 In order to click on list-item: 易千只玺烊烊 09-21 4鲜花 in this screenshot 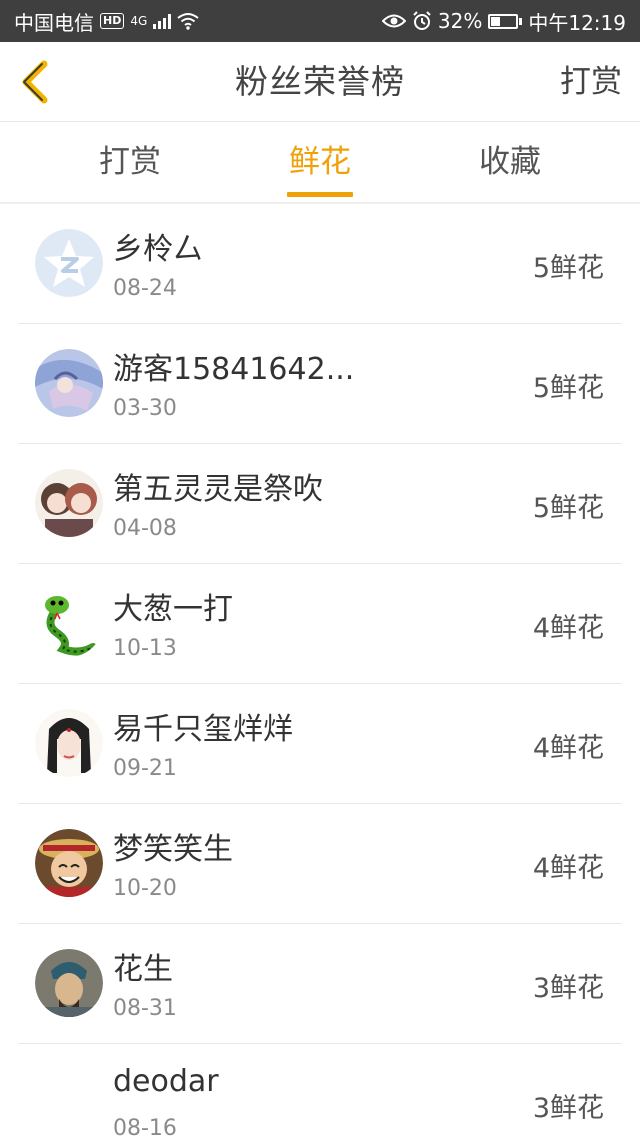, I will do `click(320, 744)`.